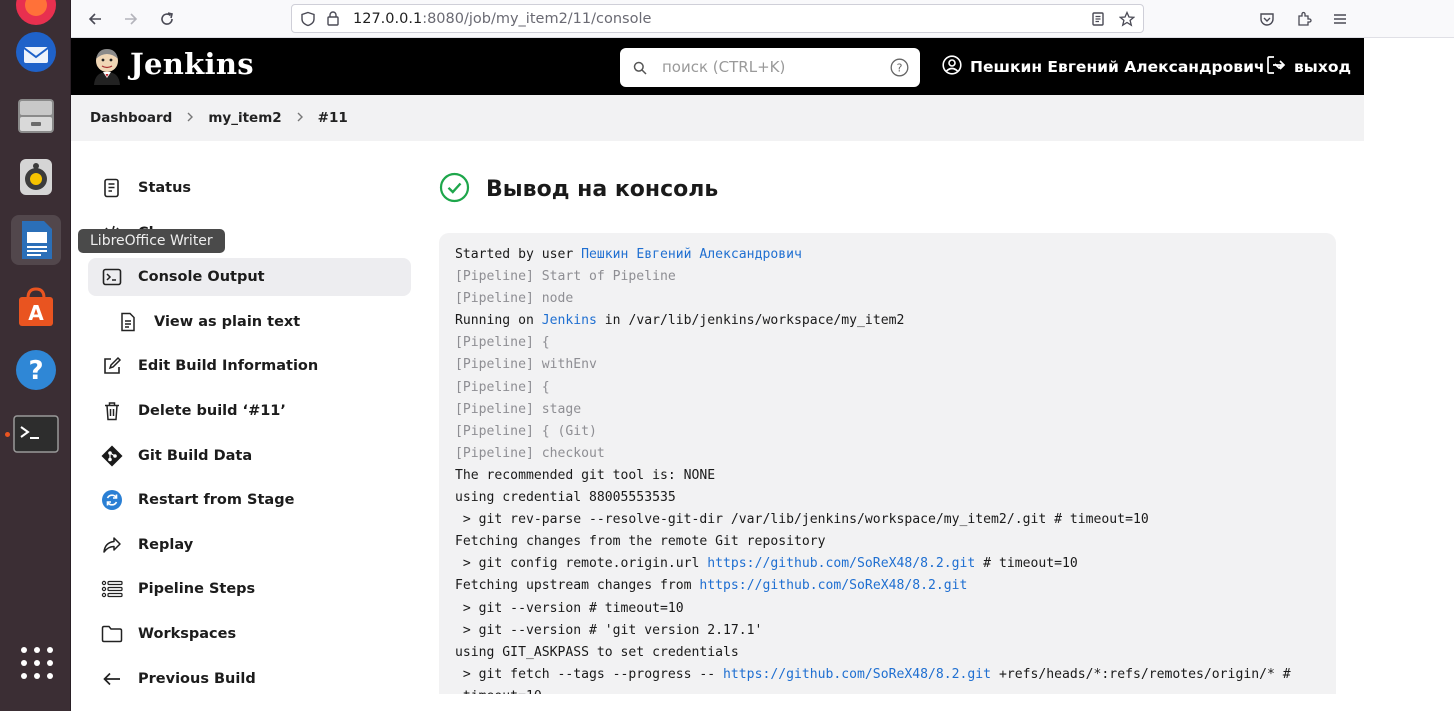 Image resolution: width=1454 pixels, height=711 pixels. What do you see at coordinates (581, 564) in the screenshot?
I see `console-text: > git config remote.origin.url` at bounding box center [581, 564].